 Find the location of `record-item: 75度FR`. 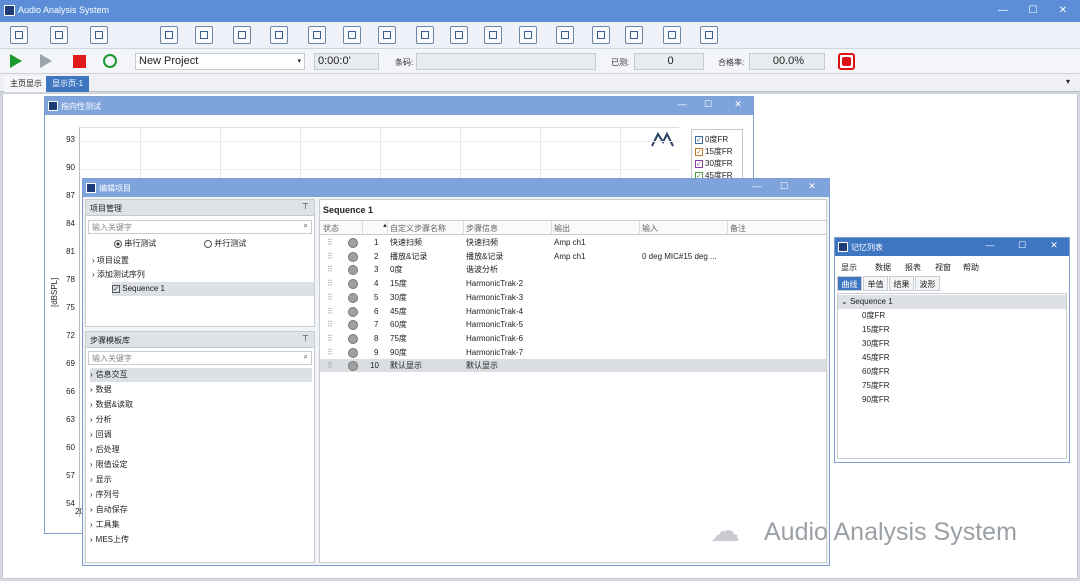

record-item: 75度FR is located at coordinates (876, 385).